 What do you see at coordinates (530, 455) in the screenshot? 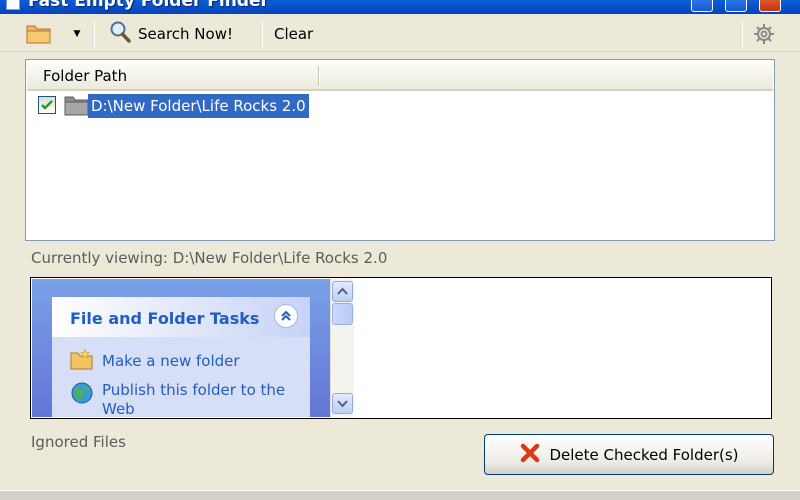
I see `red-x-icon` at bounding box center [530, 455].